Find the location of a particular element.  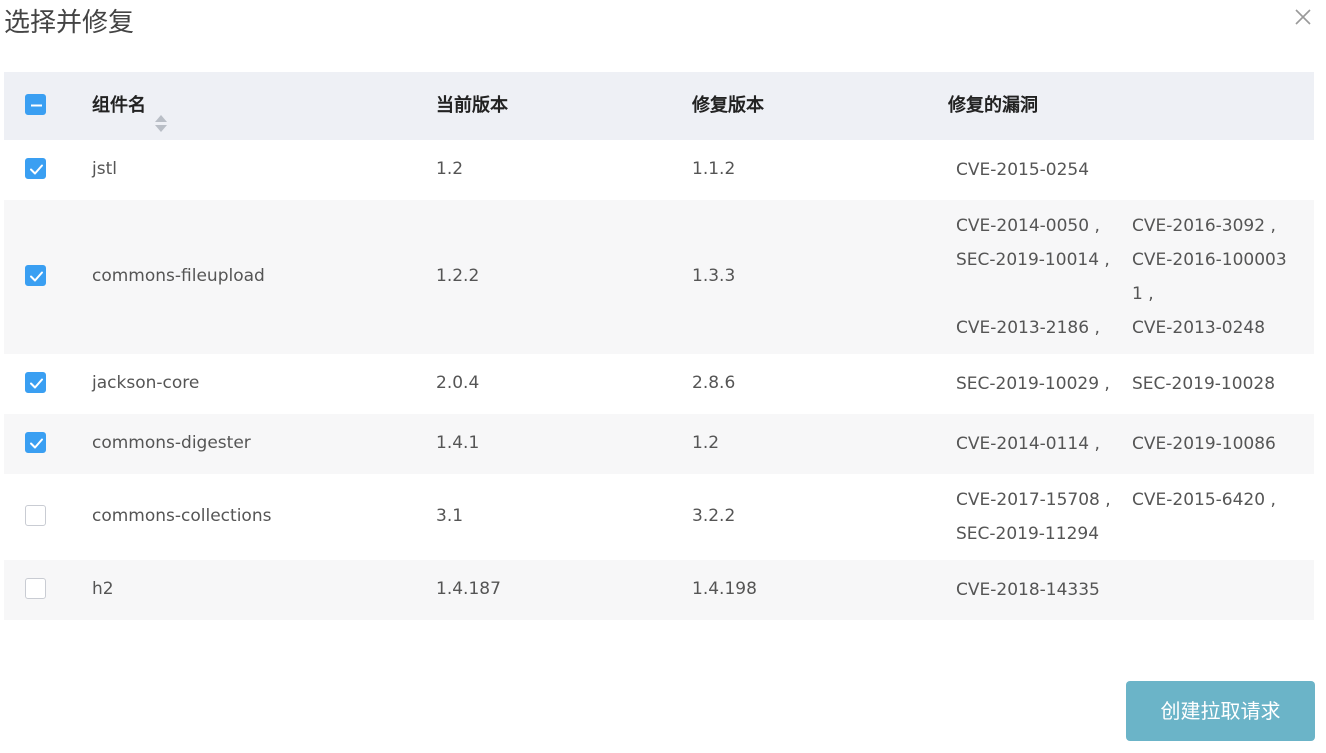

header-vulnerabilities: 修复的漏洞 is located at coordinates (993, 105).